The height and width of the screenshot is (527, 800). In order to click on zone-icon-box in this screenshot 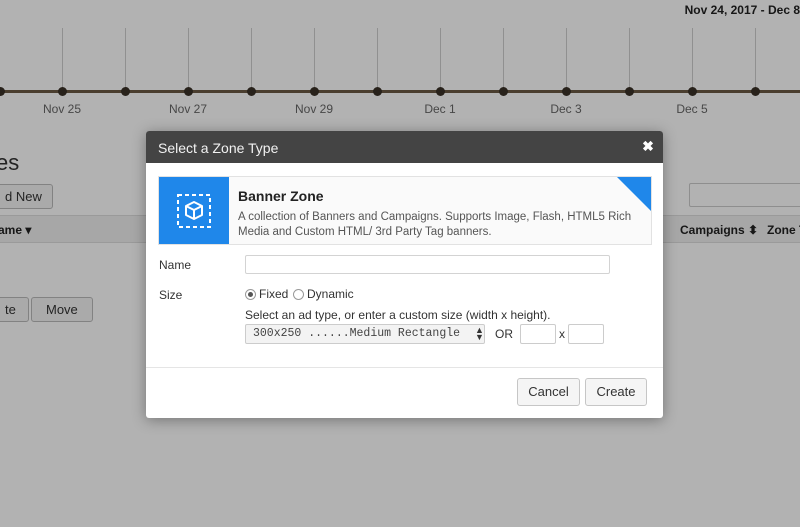, I will do `click(194, 210)`.